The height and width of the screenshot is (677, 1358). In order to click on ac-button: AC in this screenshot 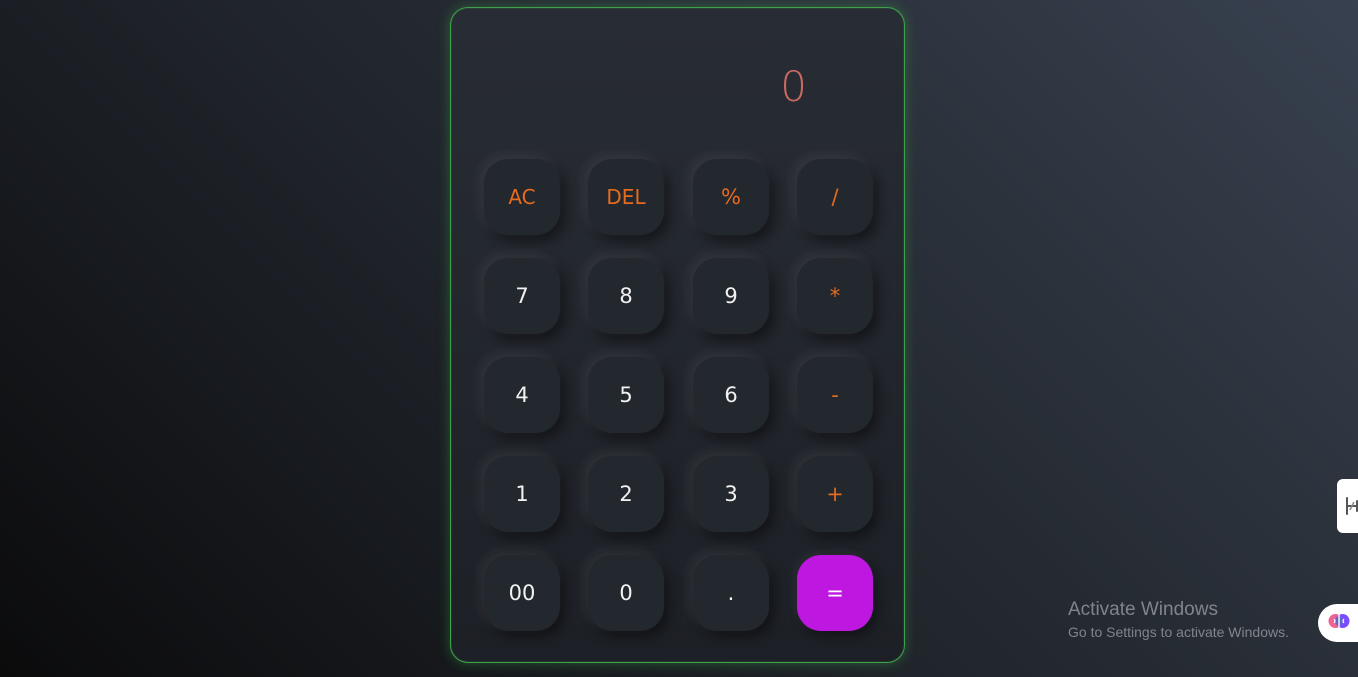, I will do `click(522, 197)`.